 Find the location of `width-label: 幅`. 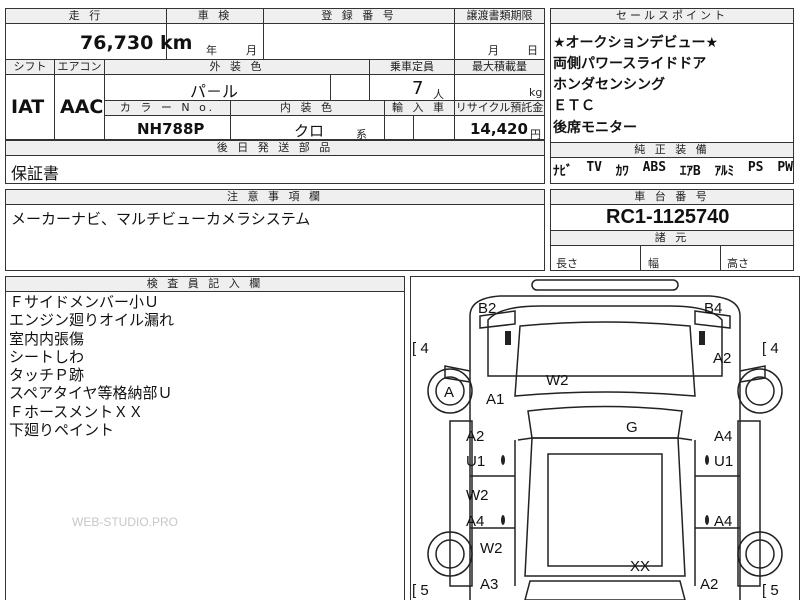

width-label: 幅 is located at coordinates (653, 263).